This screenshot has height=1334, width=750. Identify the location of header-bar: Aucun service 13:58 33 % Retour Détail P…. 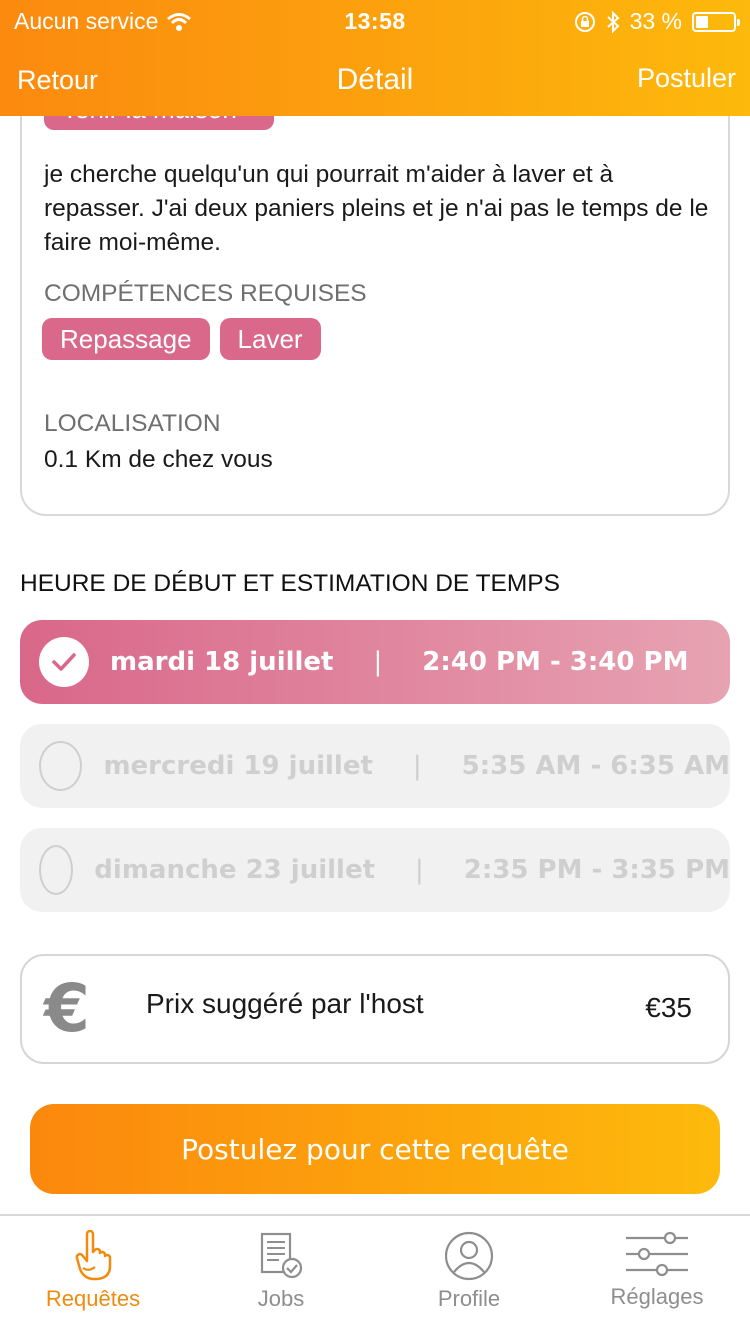
(375, 58).